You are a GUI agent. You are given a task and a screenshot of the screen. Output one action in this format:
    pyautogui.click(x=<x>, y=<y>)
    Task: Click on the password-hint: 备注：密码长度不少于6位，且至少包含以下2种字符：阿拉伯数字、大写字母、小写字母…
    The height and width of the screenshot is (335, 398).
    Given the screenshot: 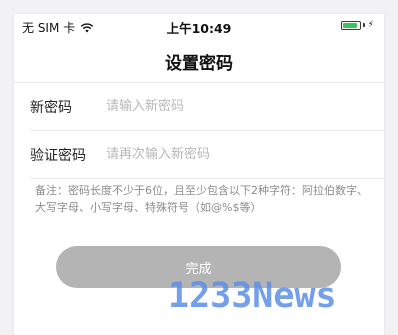 What is the action you would take?
    pyautogui.click(x=201, y=199)
    